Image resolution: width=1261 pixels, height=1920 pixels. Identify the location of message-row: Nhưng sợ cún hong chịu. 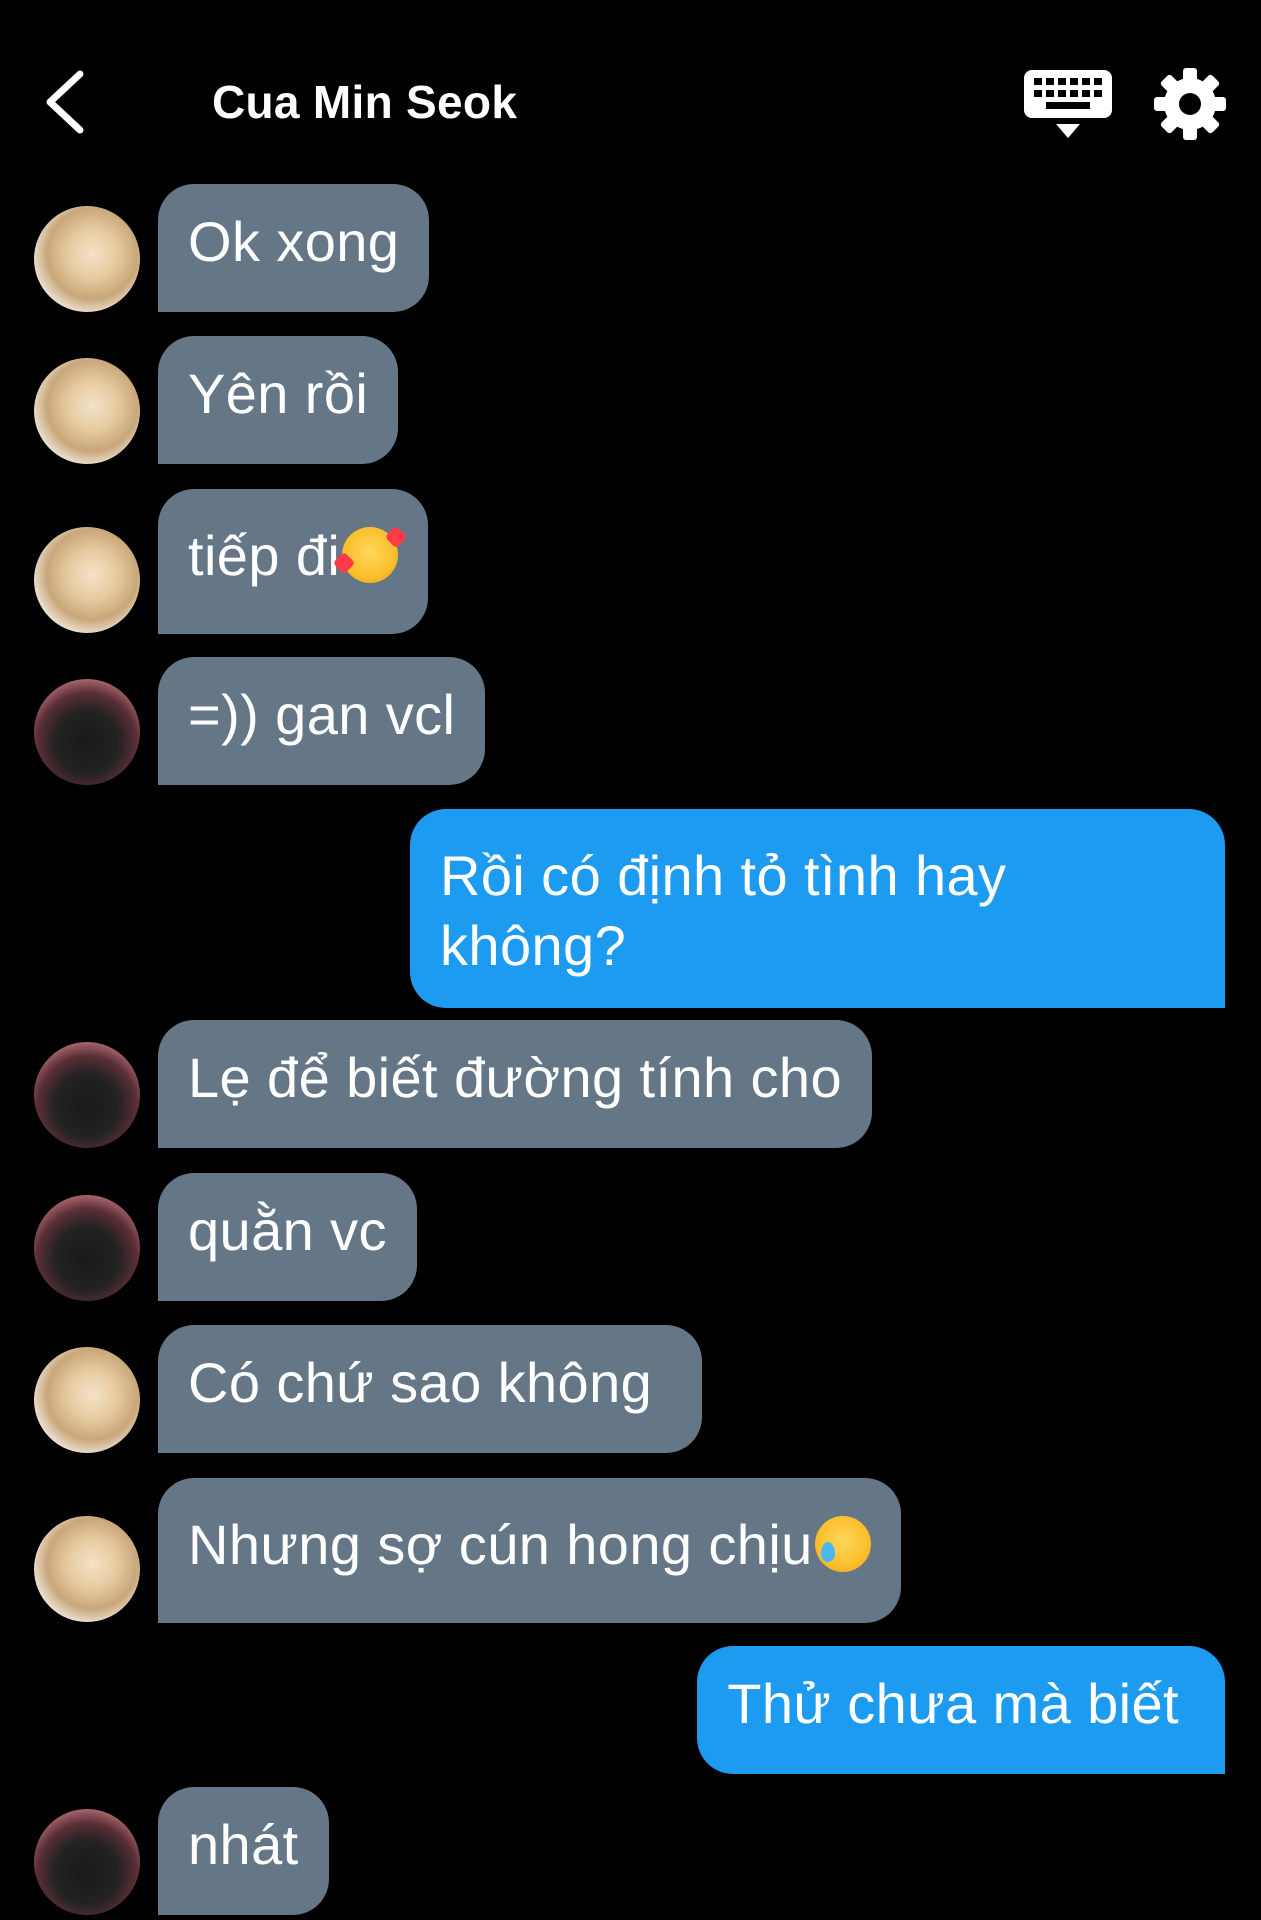
(630, 1550).